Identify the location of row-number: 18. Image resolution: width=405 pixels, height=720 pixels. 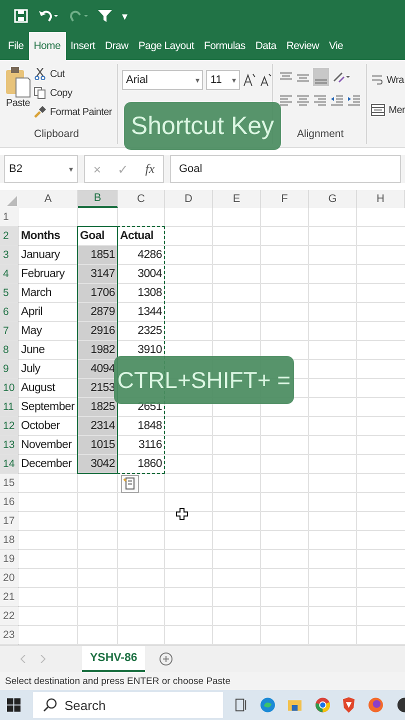
(9, 540).